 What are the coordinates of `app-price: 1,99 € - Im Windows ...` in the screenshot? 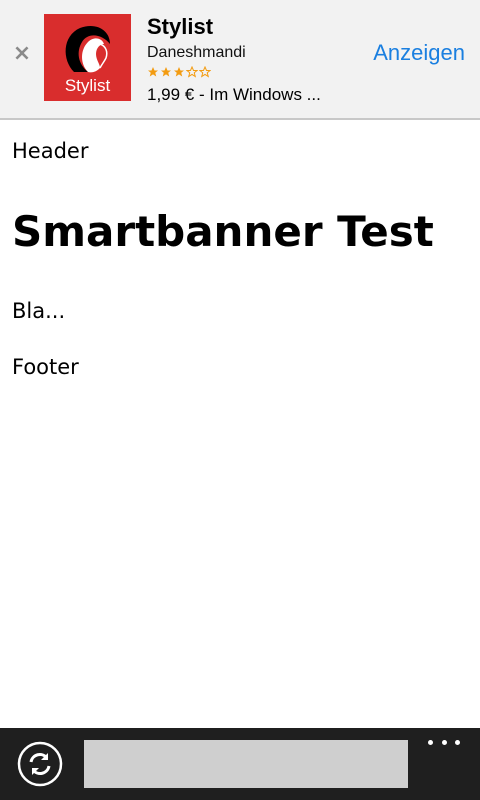 It's located at (234, 94).